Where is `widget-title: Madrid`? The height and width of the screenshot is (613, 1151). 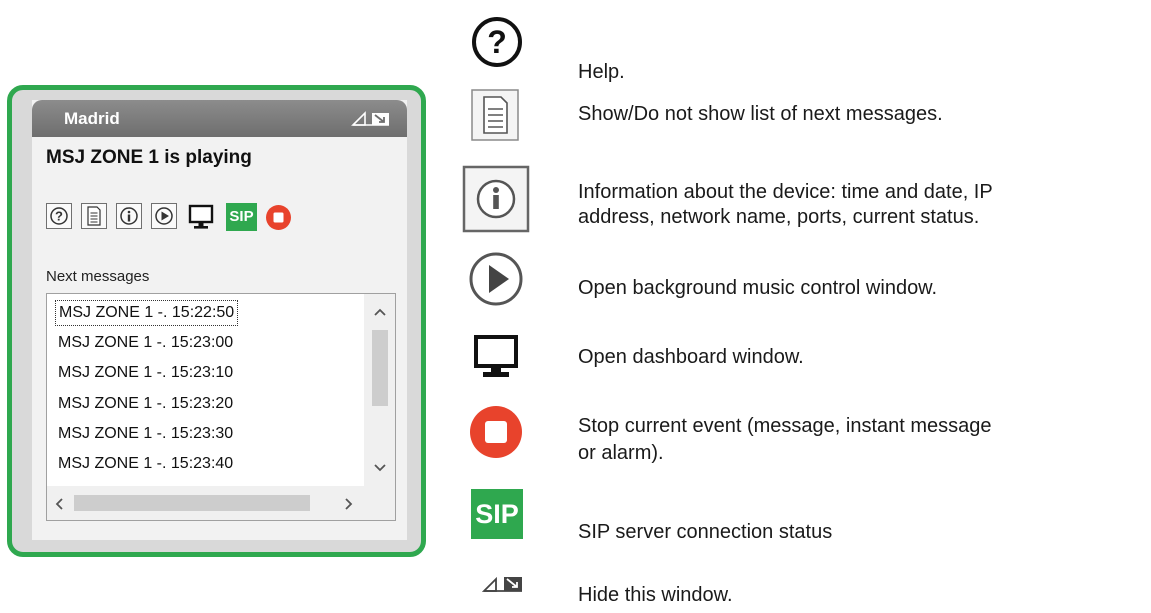
widget-title: Madrid is located at coordinates (92, 118).